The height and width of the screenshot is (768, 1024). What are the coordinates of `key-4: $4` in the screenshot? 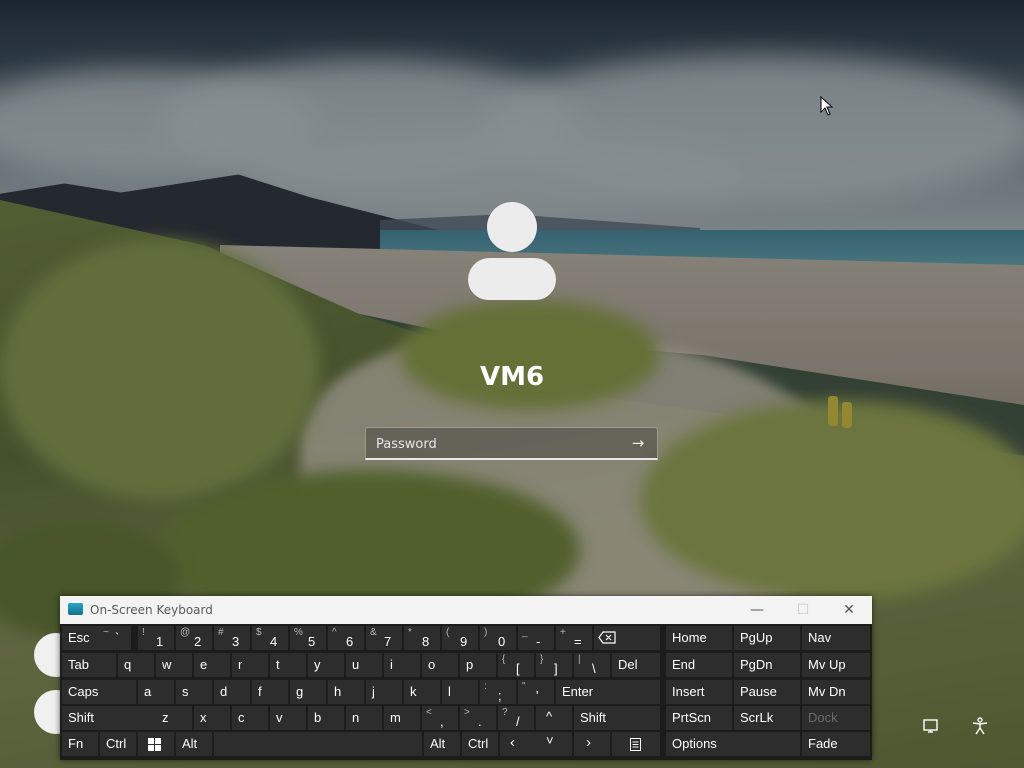 It's located at (270, 638).